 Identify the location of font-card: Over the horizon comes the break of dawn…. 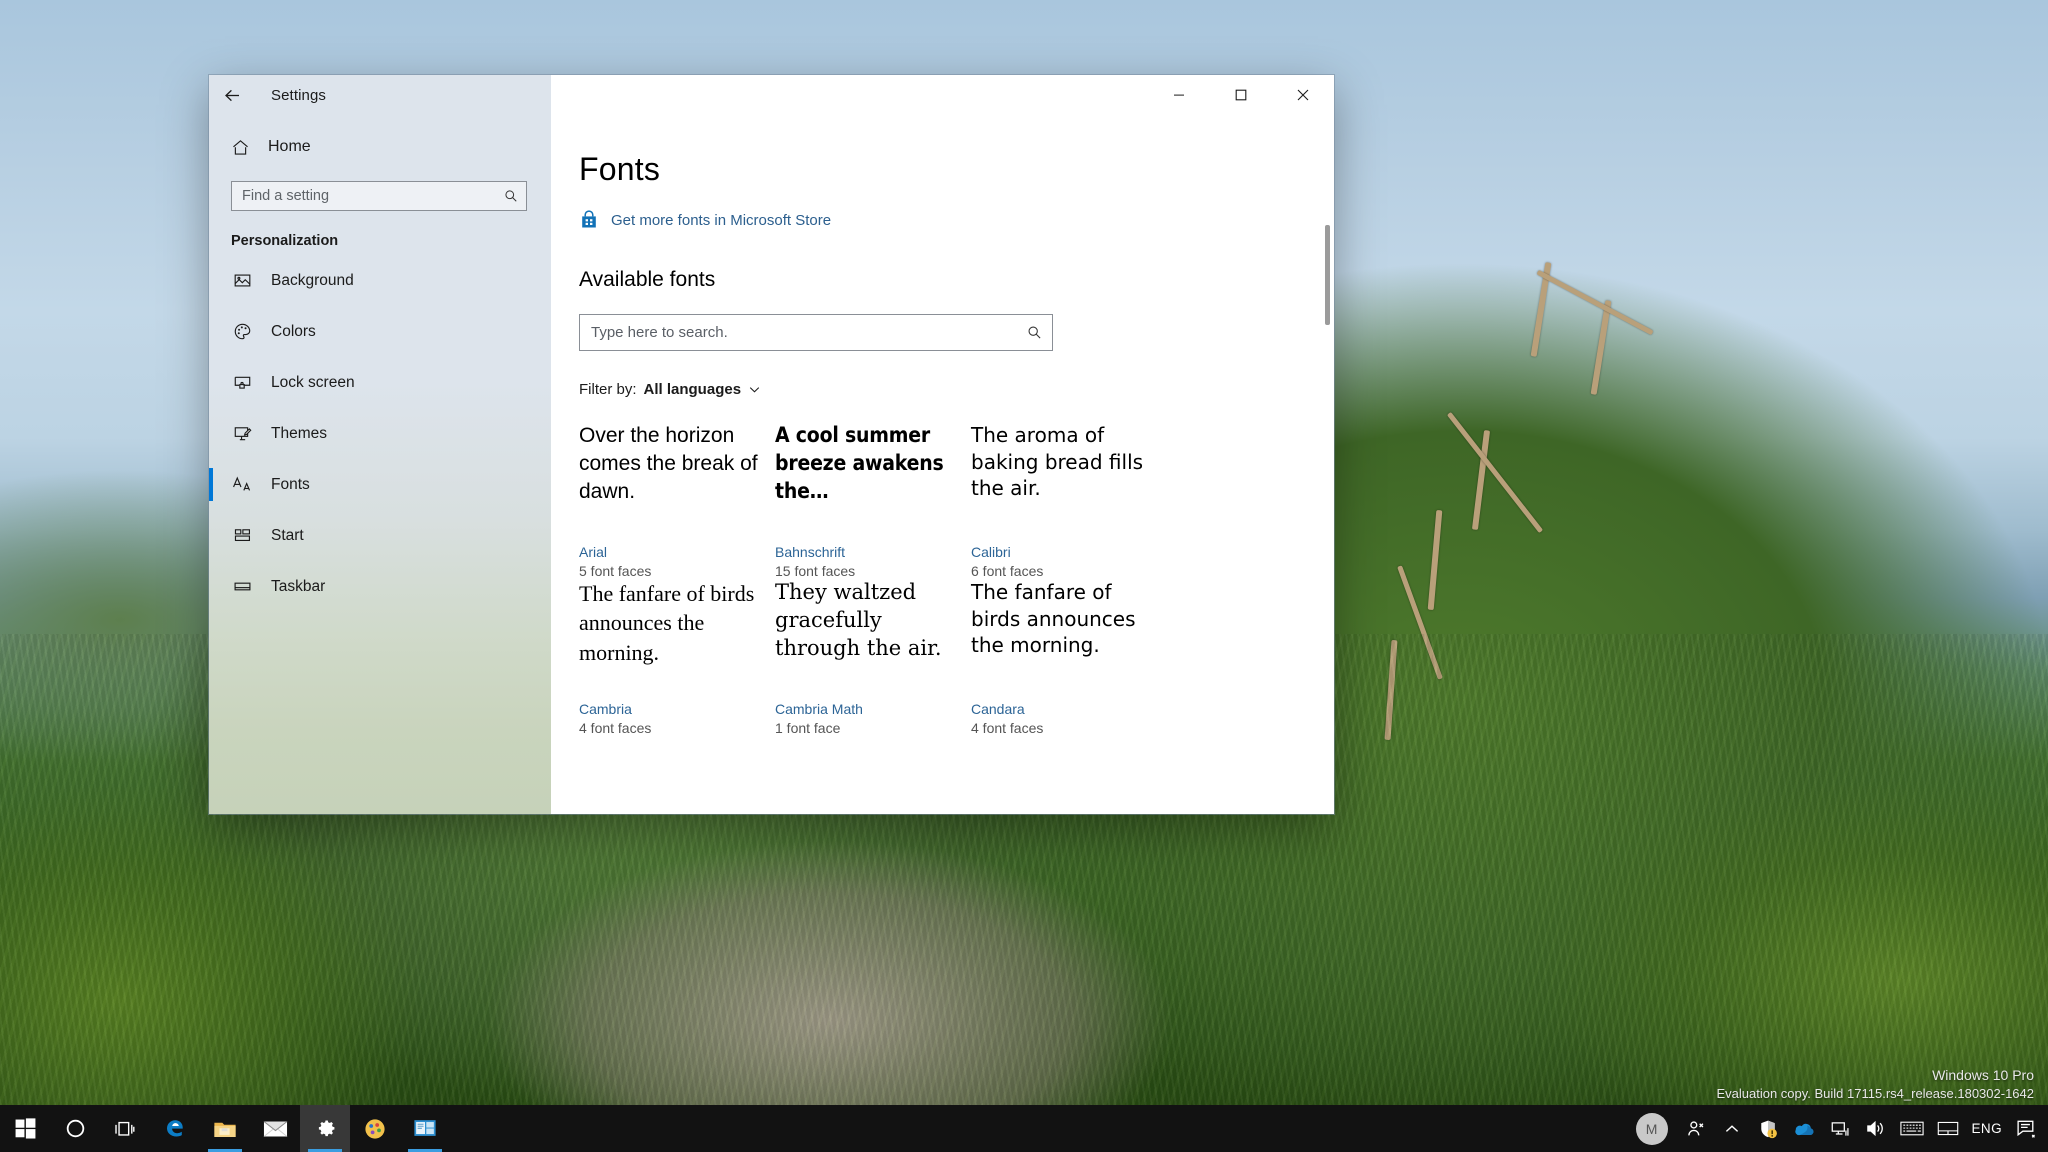
(677, 500).